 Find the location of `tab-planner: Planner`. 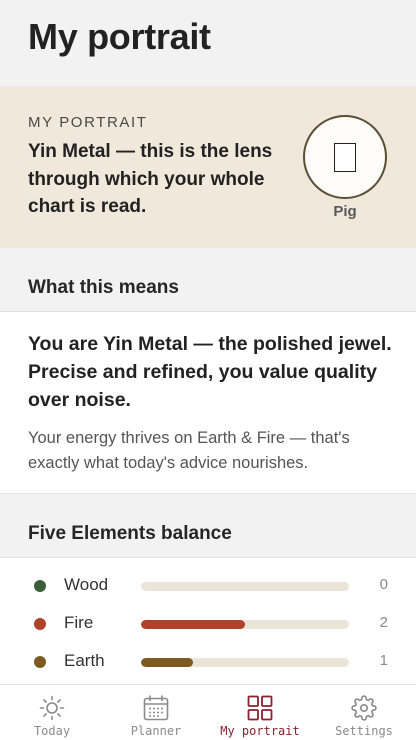

tab-planner: Planner is located at coordinates (156, 712).